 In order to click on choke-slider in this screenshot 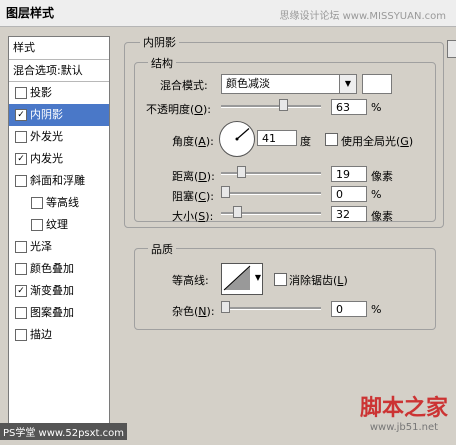, I will do `click(271, 193)`.